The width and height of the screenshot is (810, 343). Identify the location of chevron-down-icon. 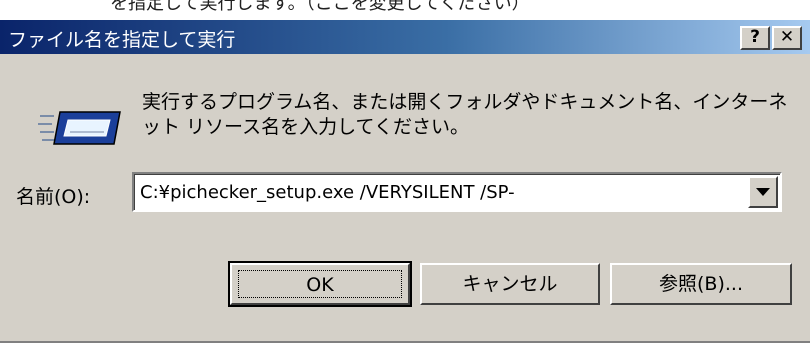
(763, 192).